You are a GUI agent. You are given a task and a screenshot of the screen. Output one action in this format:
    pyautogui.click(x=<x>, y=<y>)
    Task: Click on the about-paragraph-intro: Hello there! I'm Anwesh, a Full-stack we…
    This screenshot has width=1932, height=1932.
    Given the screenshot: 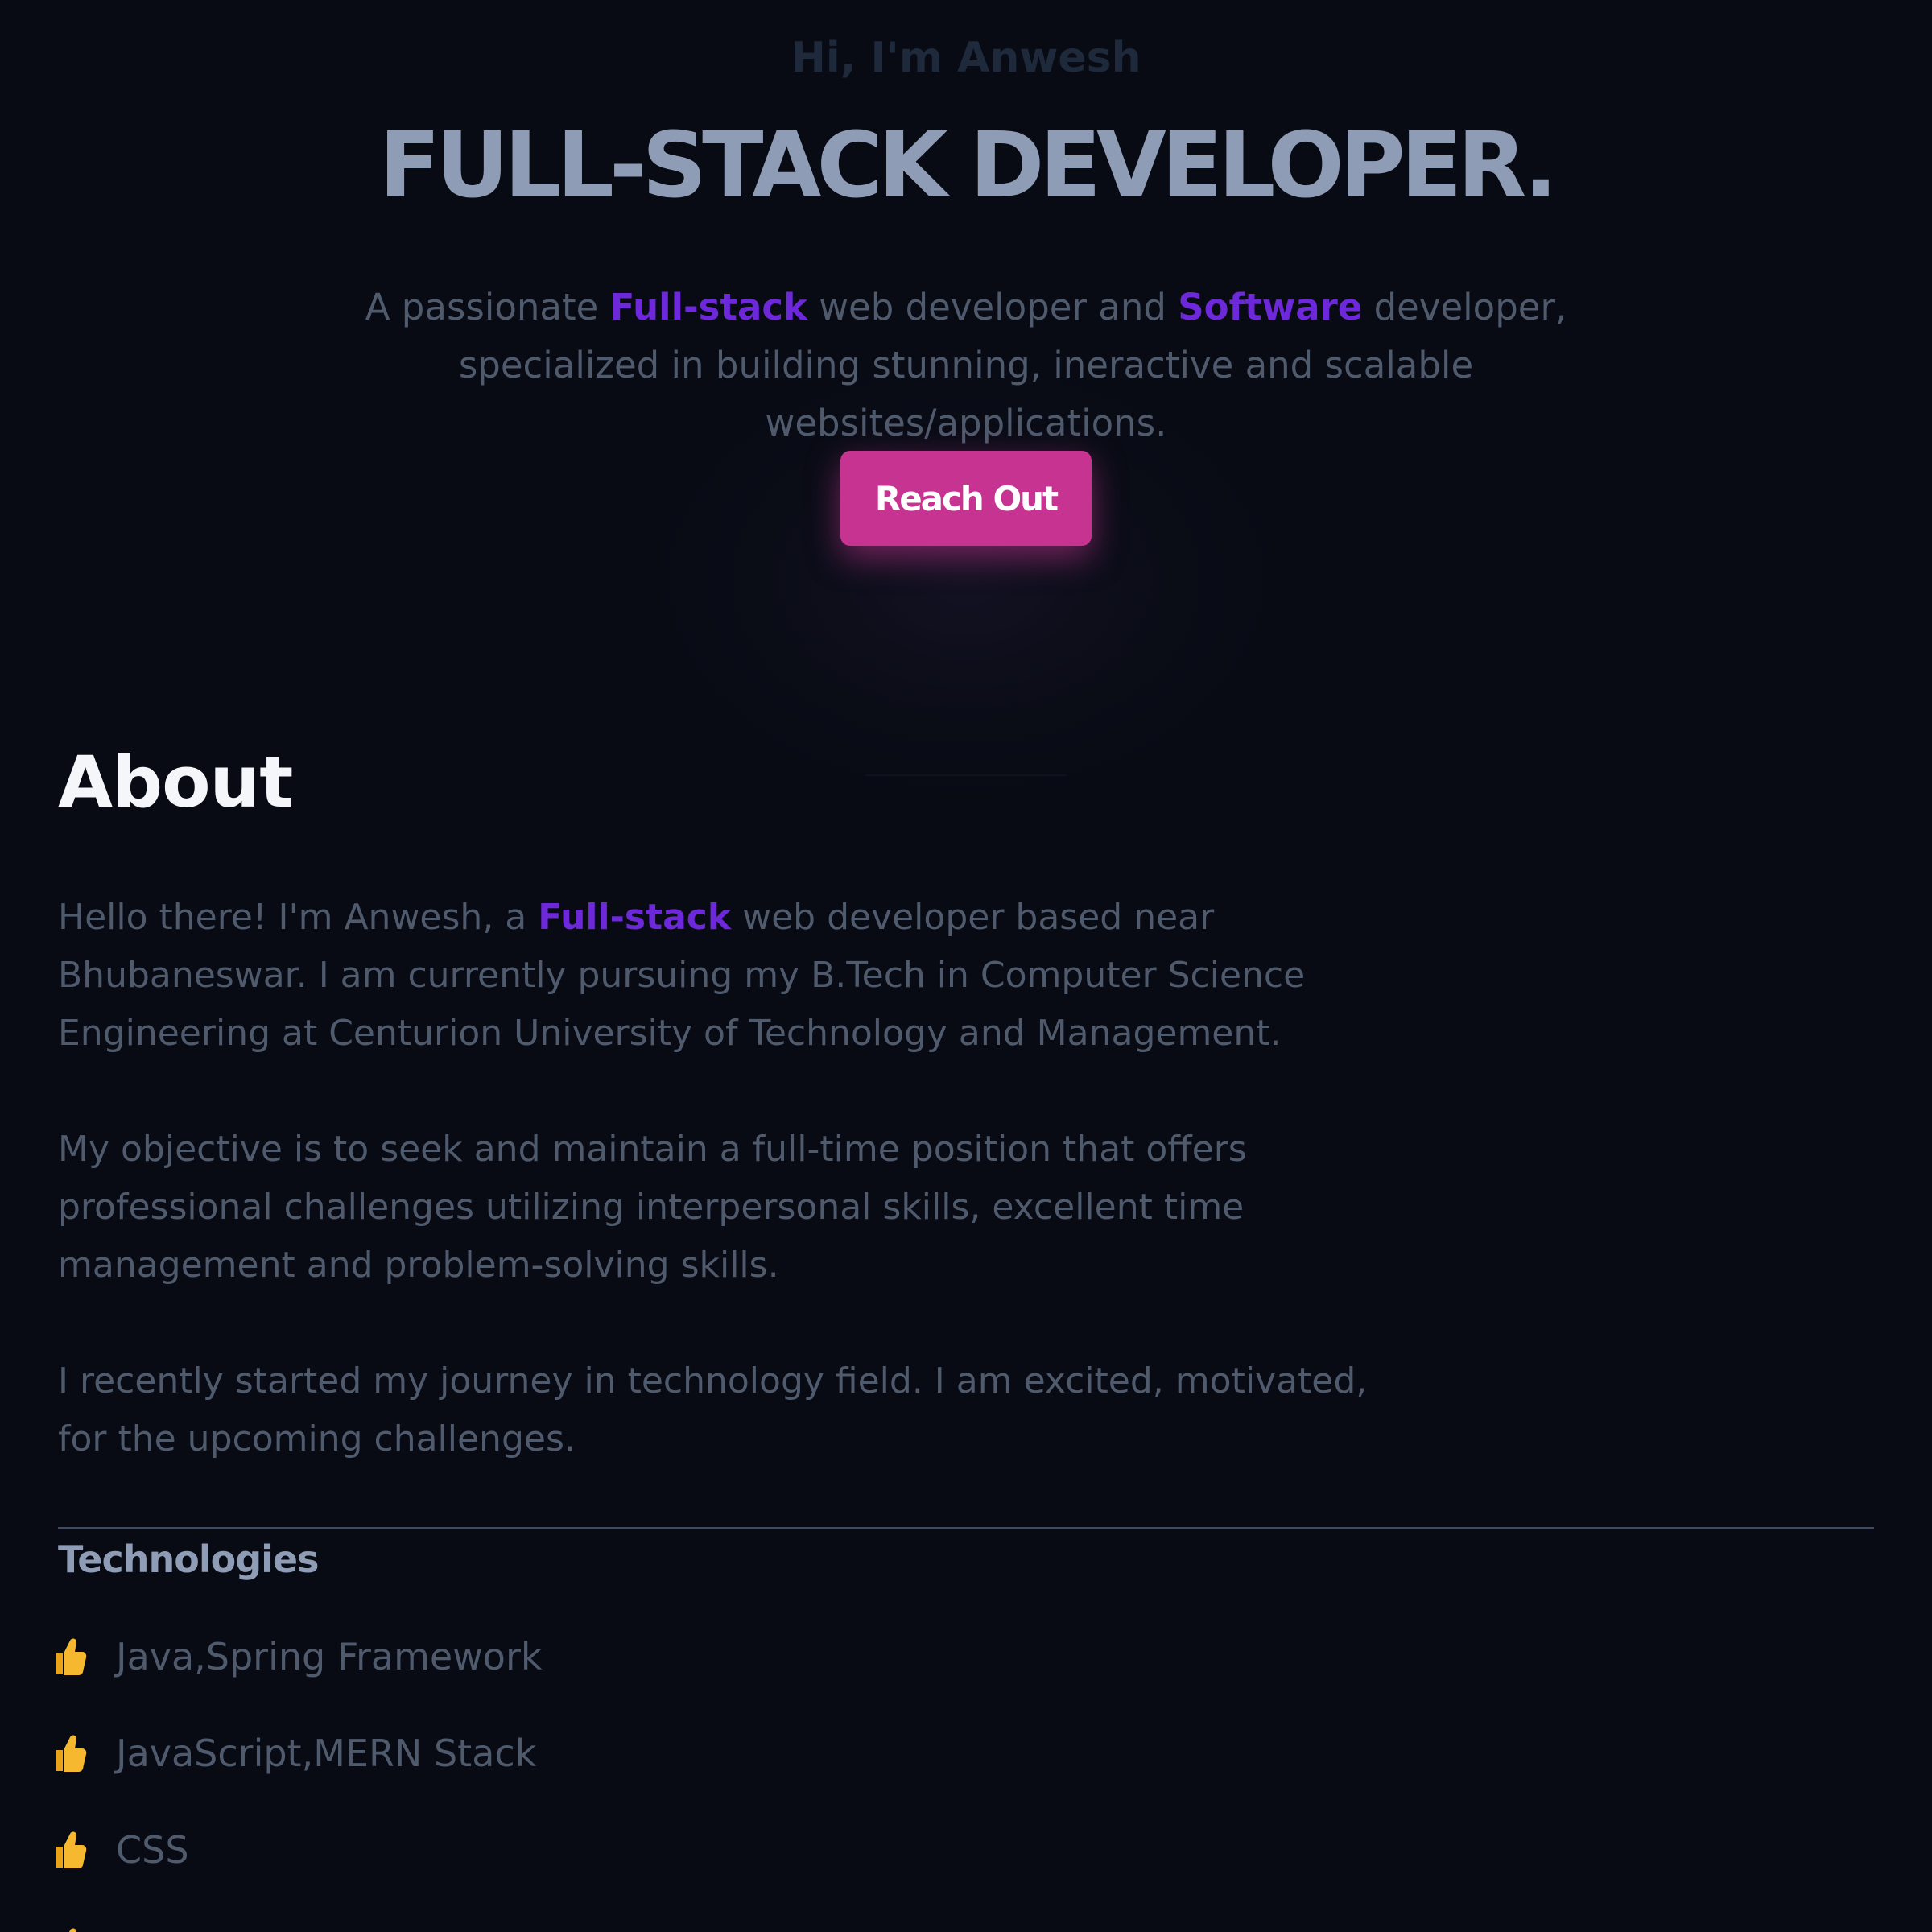 What is the action you would take?
    pyautogui.click(x=726, y=976)
    